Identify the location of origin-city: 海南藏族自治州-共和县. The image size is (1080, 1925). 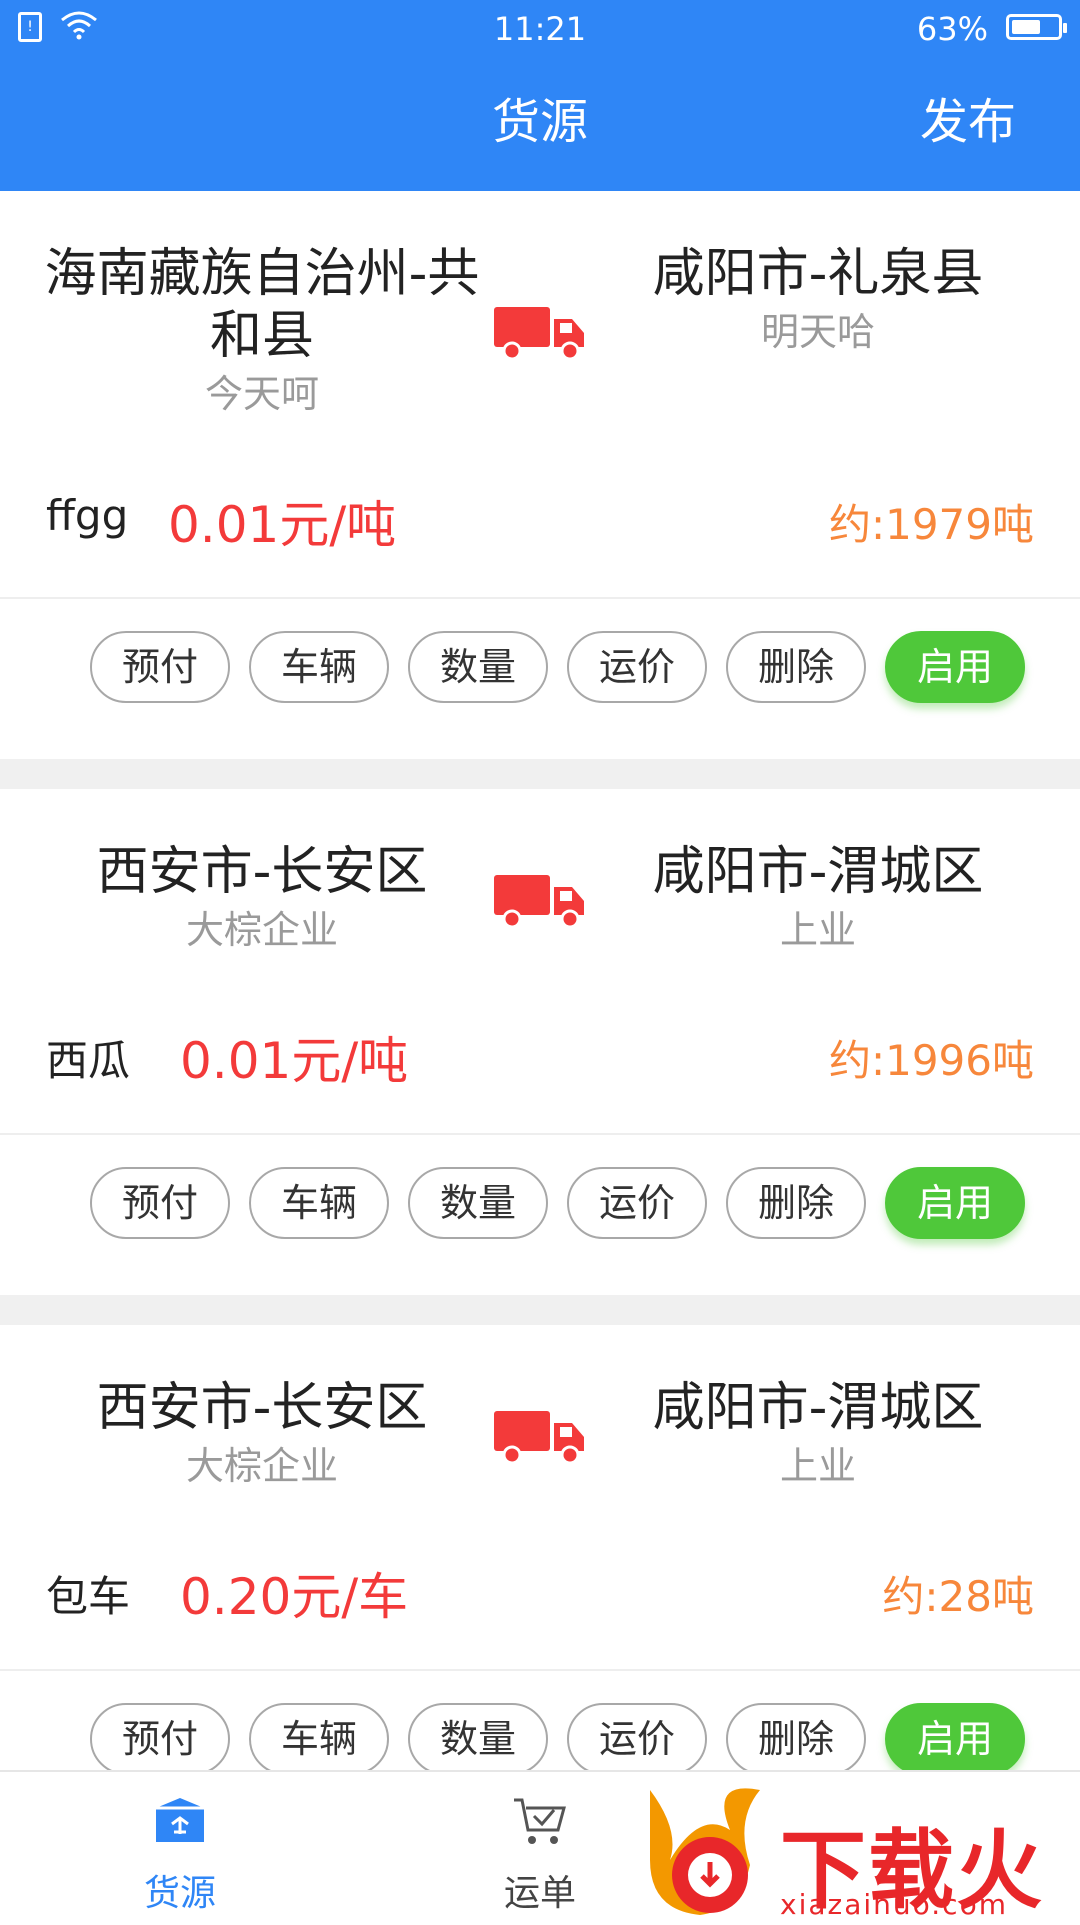
(262, 305).